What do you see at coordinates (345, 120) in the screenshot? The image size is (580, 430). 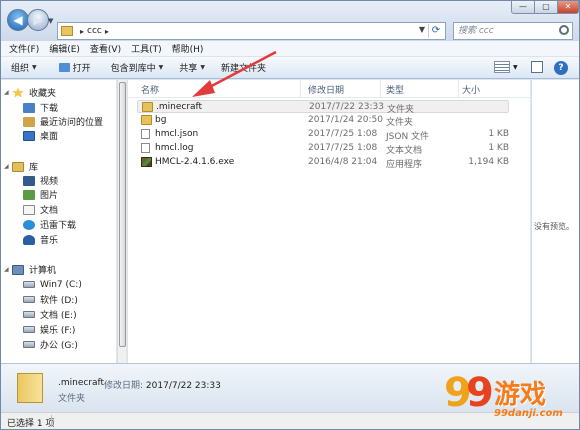 I see `file-date: 2017/1/24 20:50` at bounding box center [345, 120].